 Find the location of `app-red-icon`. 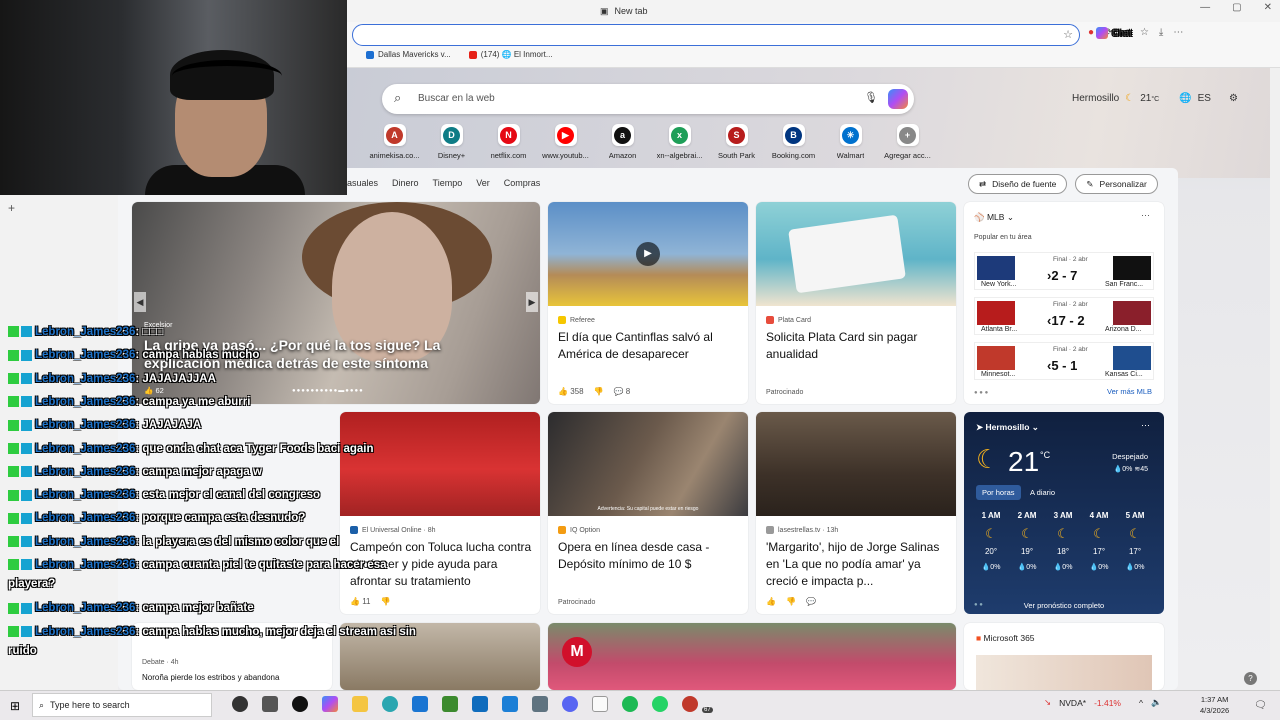

app-red-icon is located at coordinates (690, 704).